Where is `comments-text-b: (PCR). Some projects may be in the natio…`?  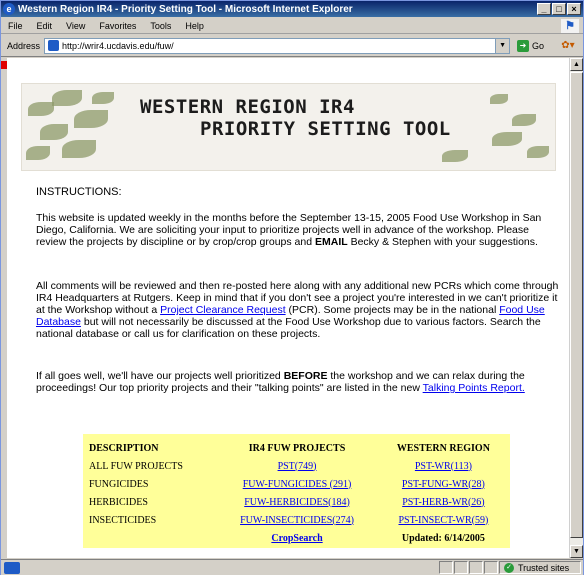 comments-text-b: (PCR). Some projects may be in the natio… is located at coordinates (392, 310).